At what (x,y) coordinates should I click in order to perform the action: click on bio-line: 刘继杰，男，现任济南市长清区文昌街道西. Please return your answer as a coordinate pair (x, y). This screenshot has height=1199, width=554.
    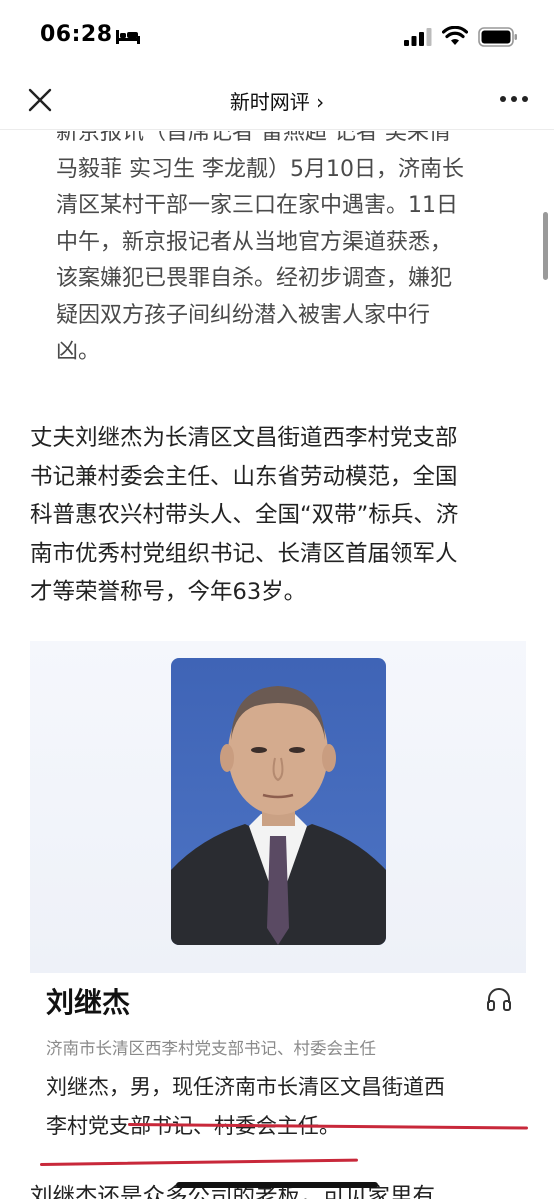
    Looking at the image, I should click on (245, 1087).